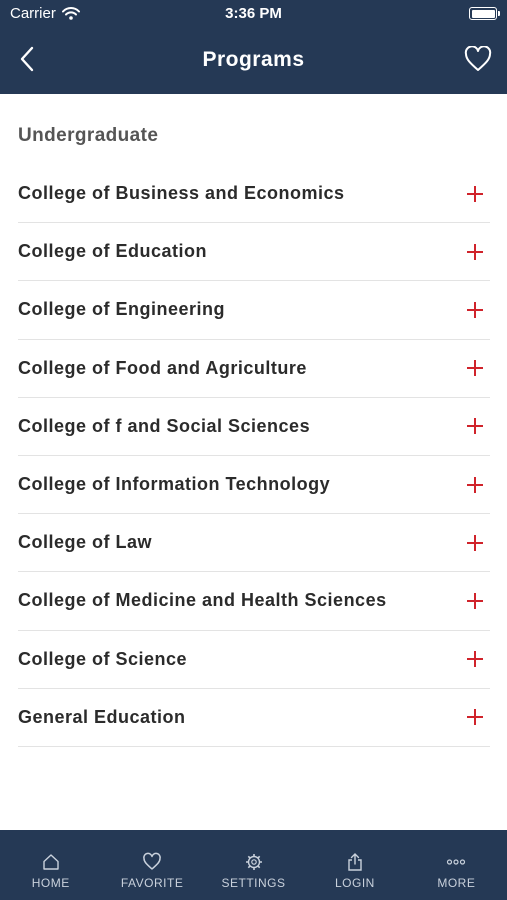 The width and height of the screenshot is (507, 900). What do you see at coordinates (202, 600) in the screenshot?
I see `list-item-label: College of Medicine and Health Sciences` at bounding box center [202, 600].